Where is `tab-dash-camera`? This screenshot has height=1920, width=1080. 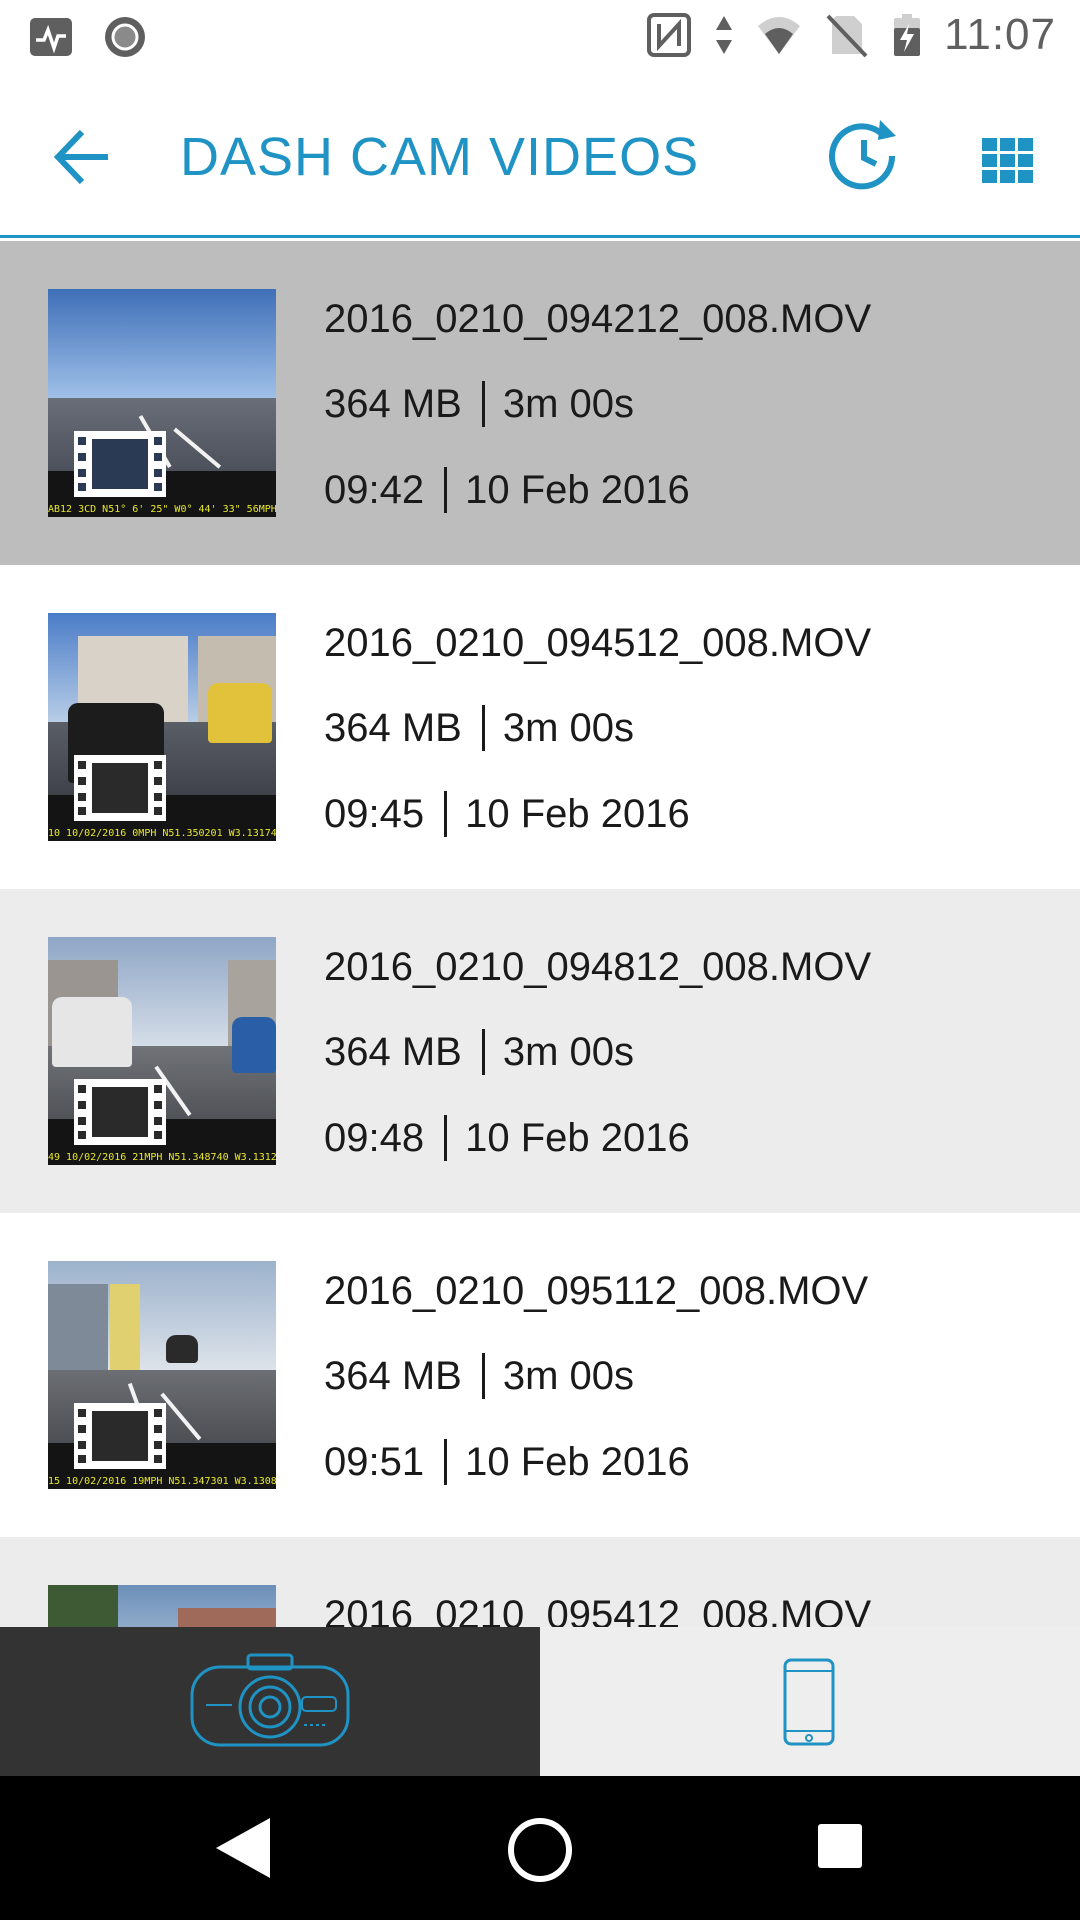
tab-dash-camera is located at coordinates (270, 1701).